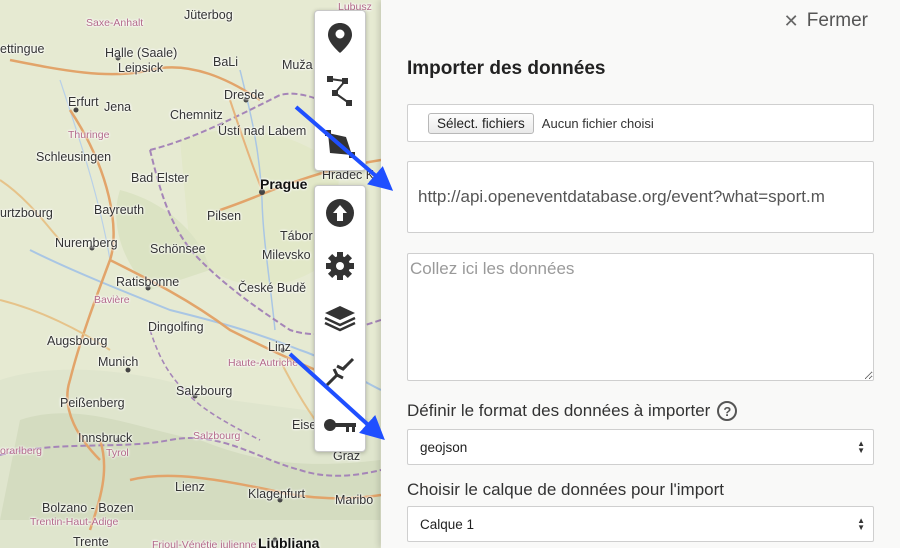 The height and width of the screenshot is (548, 900). I want to click on map-place-label: Leipsick, so click(141, 68).